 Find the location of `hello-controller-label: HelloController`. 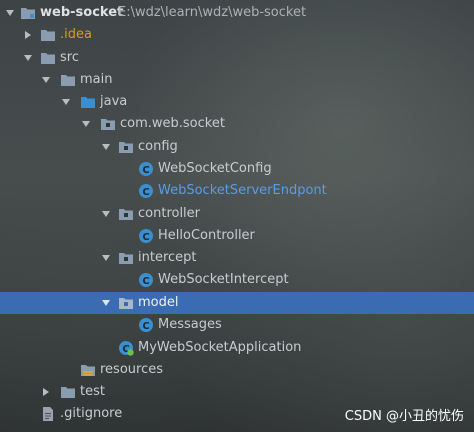

hello-controller-label: HelloController is located at coordinates (206, 235).